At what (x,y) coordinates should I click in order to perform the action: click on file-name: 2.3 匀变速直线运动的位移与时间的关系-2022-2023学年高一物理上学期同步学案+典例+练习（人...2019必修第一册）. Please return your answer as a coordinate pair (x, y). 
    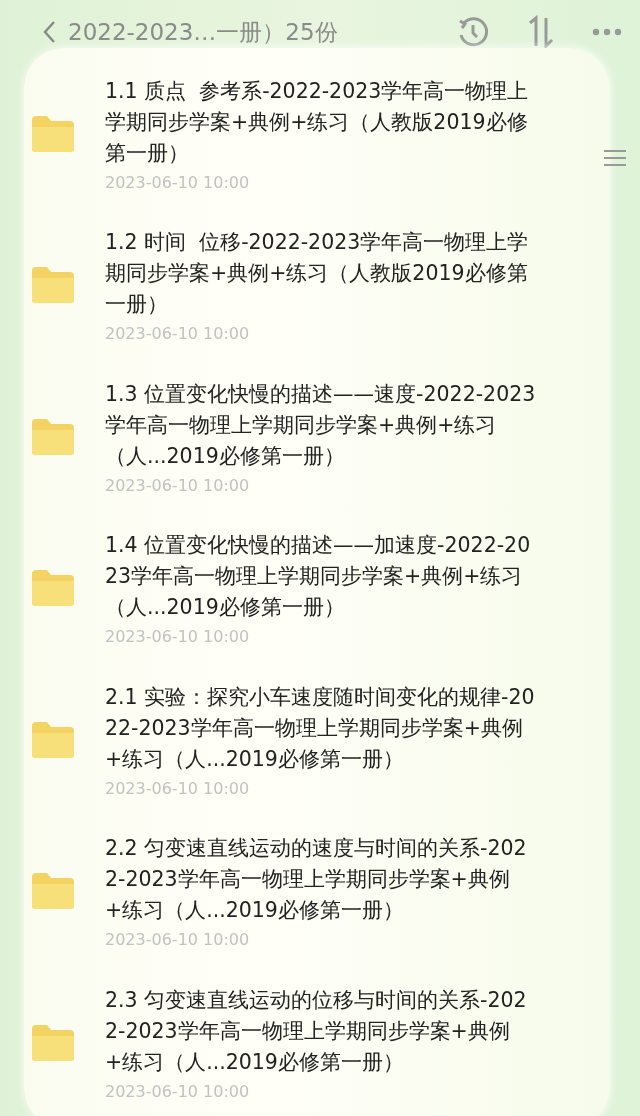
    Looking at the image, I should click on (321, 1031).